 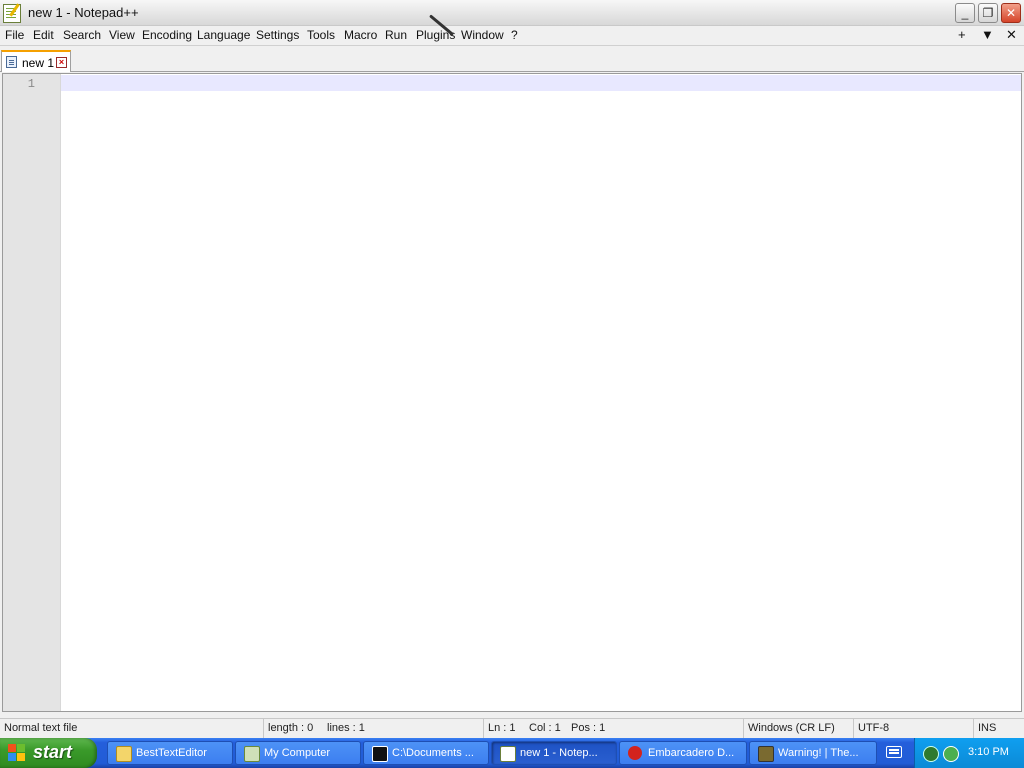 I want to click on 7zip-icon, so click(x=380, y=754).